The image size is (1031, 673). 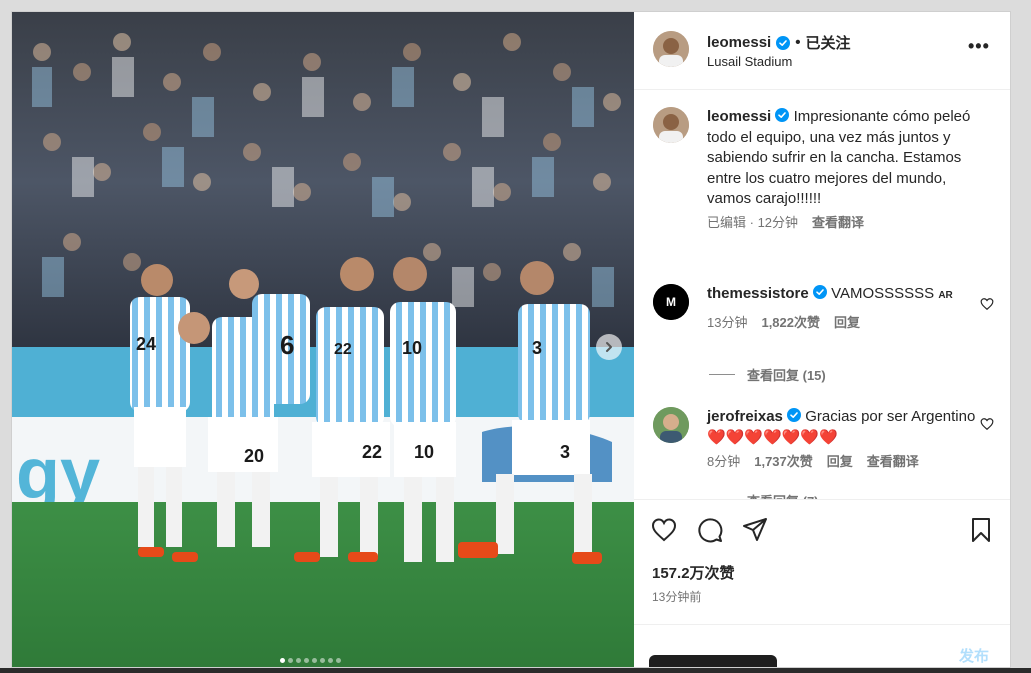 What do you see at coordinates (758, 293) in the screenshot?
I see `comment-username: themessistore` at bounding box center [758, 293].